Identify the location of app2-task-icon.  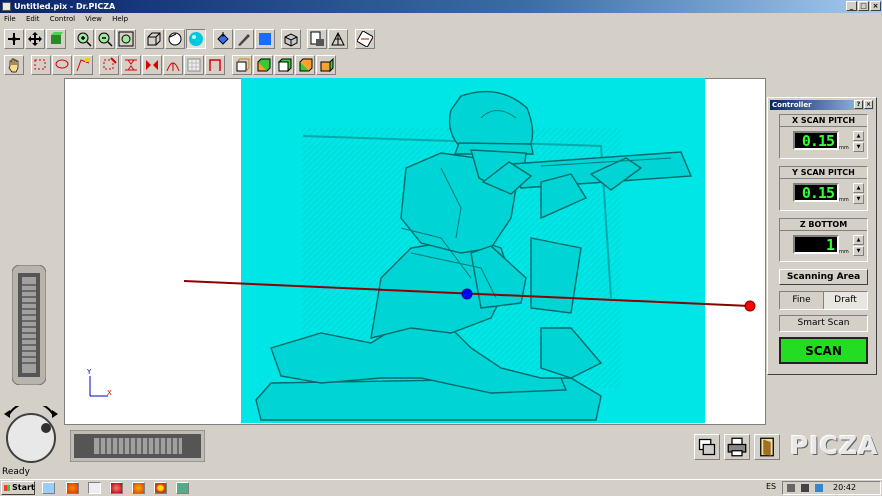
(138, 488).